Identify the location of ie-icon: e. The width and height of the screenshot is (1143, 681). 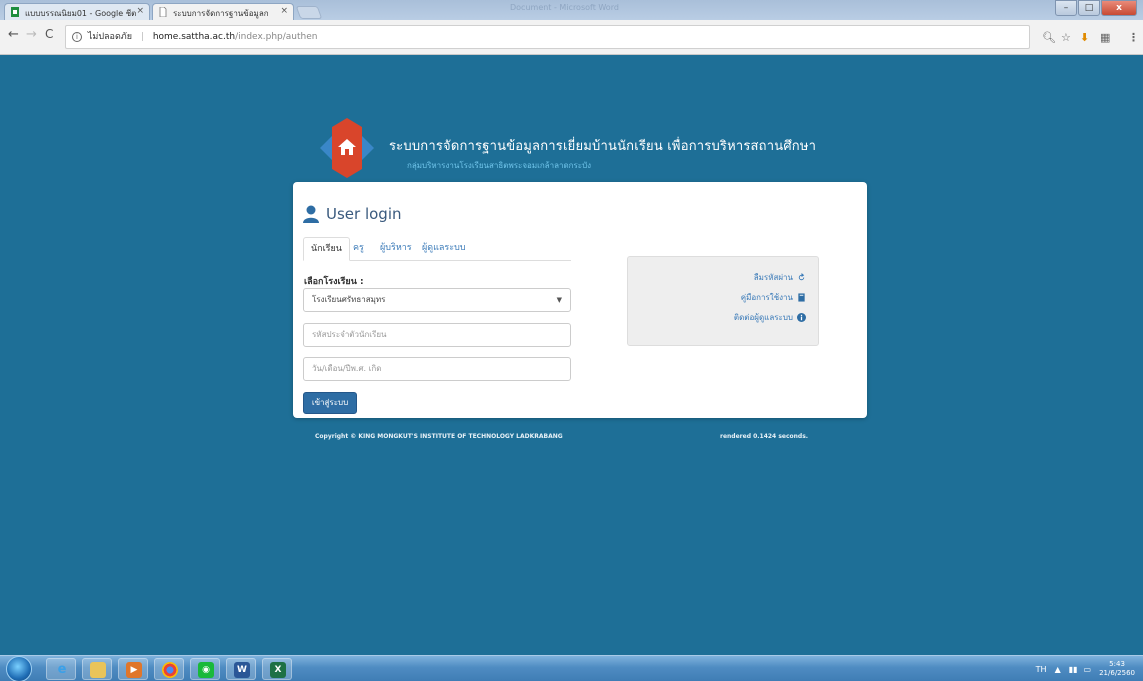
(62, 669).